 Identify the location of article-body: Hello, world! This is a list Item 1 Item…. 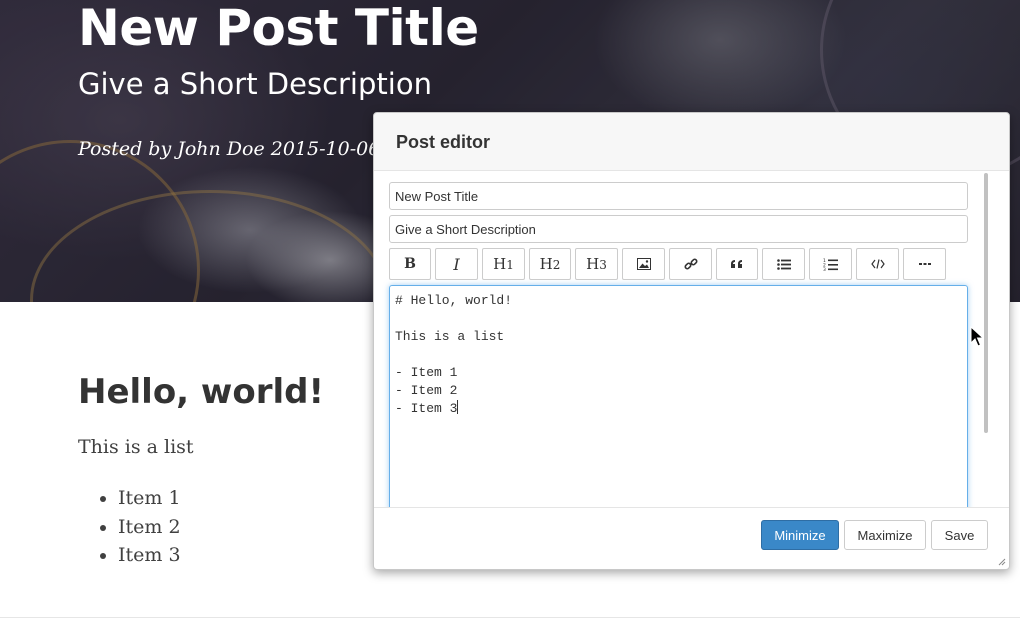
(201, 470).